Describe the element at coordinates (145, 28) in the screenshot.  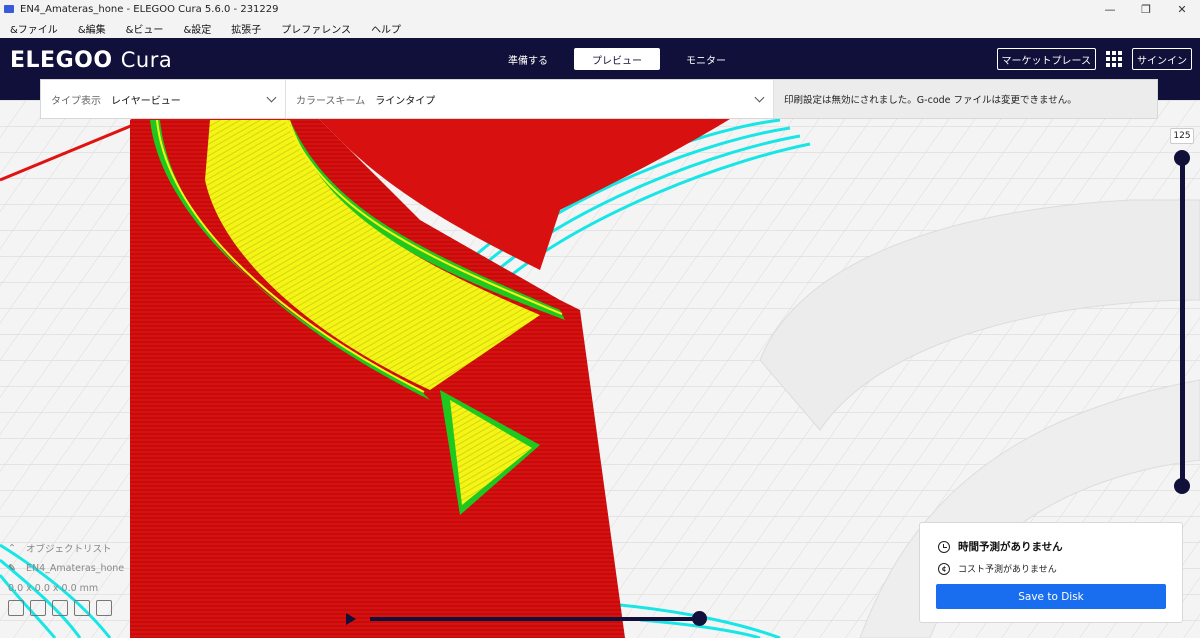
I see `menu-view: &ビュー` at that location.